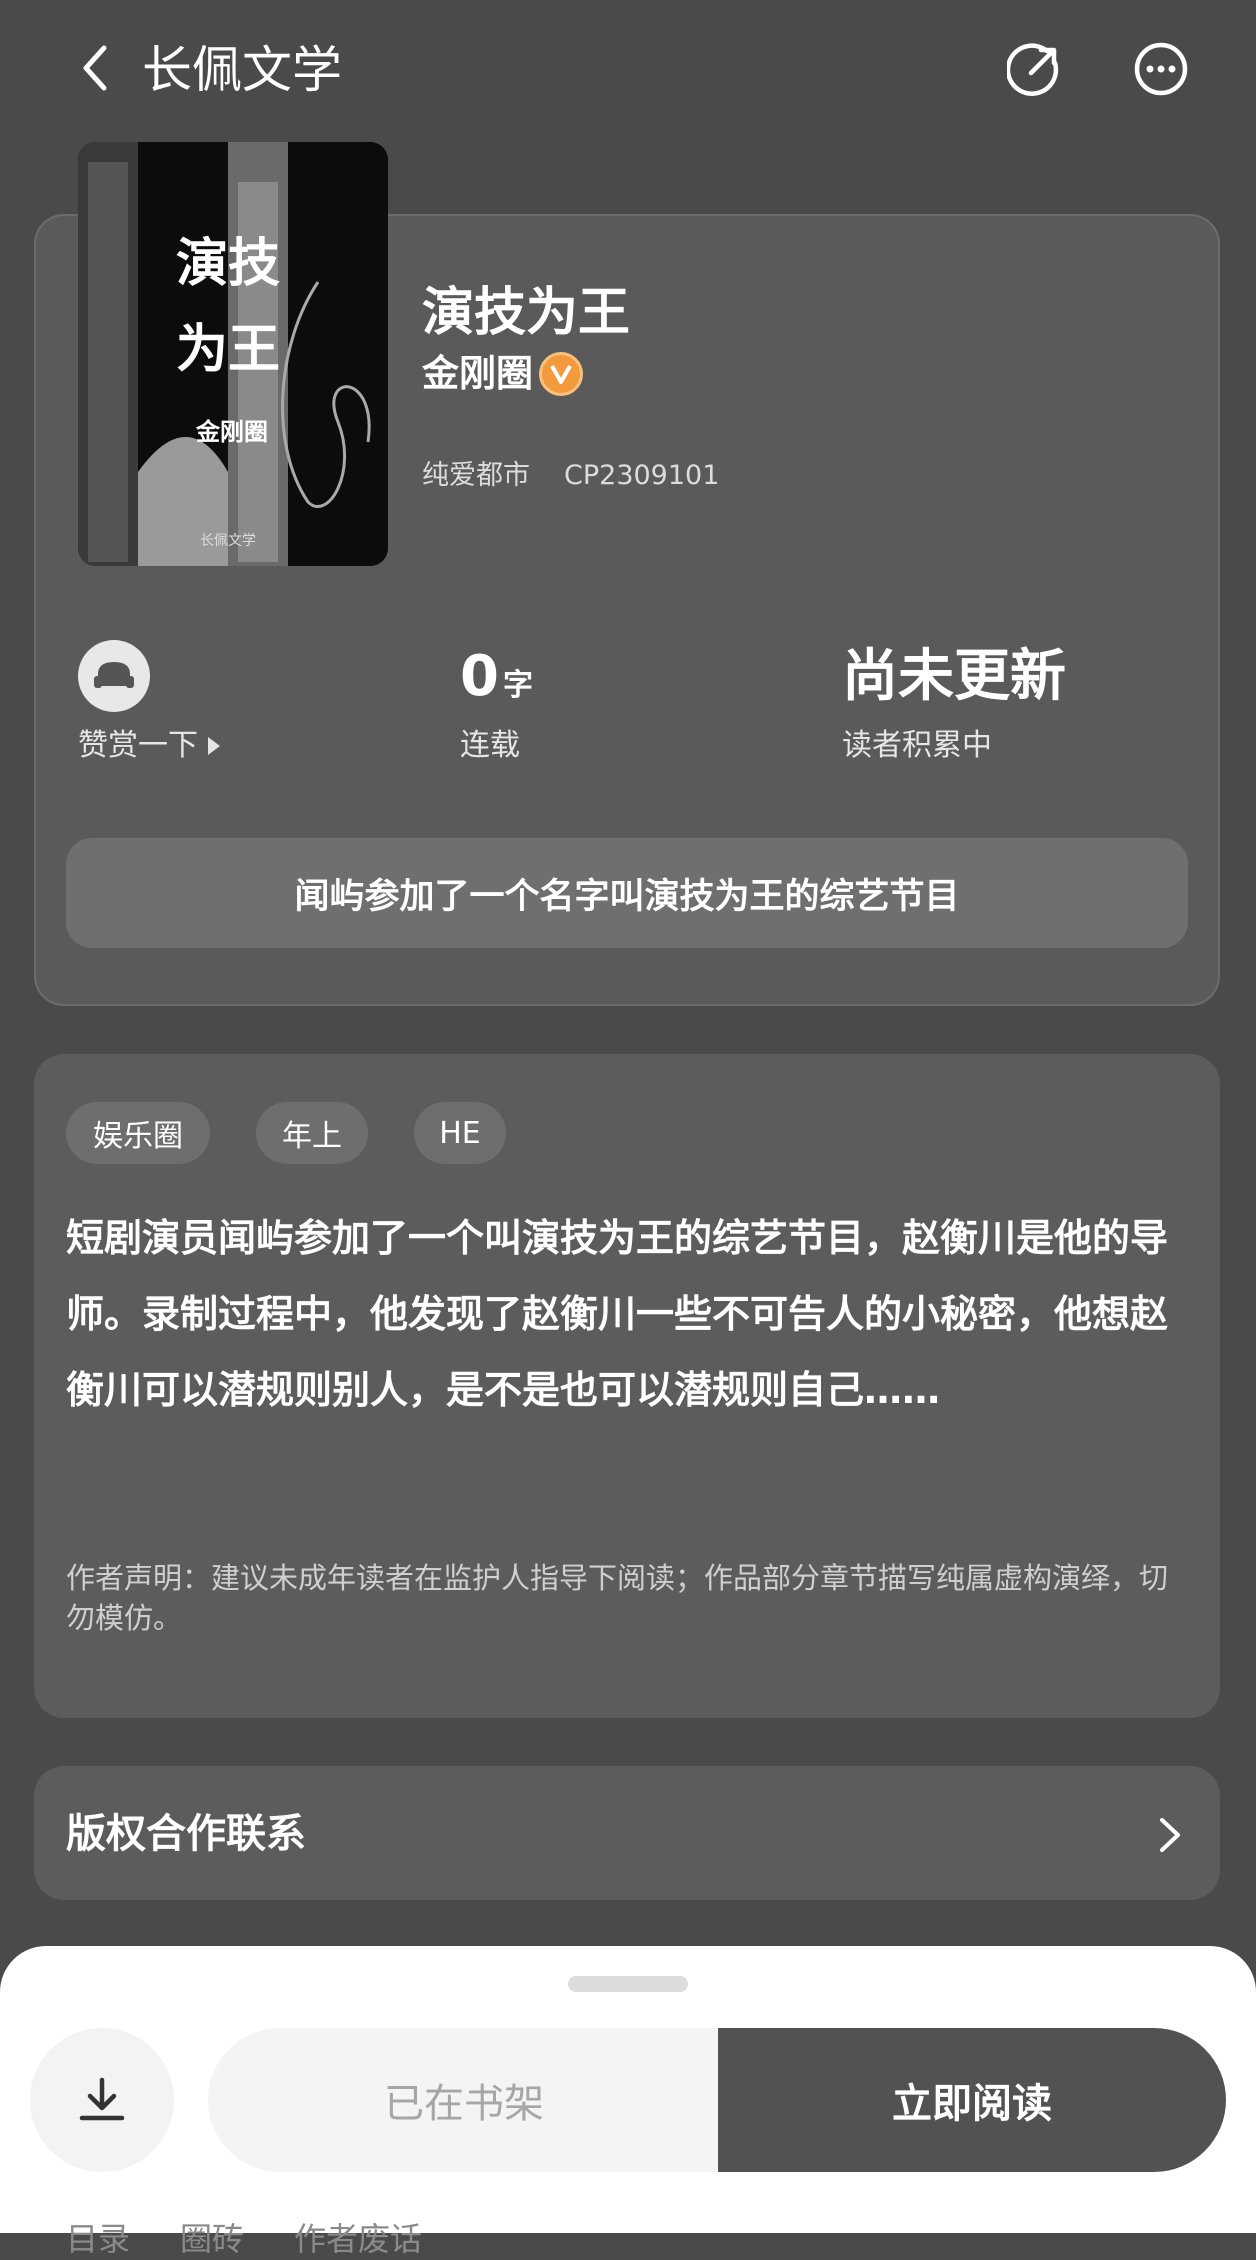 The image size is (1256, 2260). Describe the element at coordinates (479, 676) in the screenshot. I see `word-count-value: 0` at that location.